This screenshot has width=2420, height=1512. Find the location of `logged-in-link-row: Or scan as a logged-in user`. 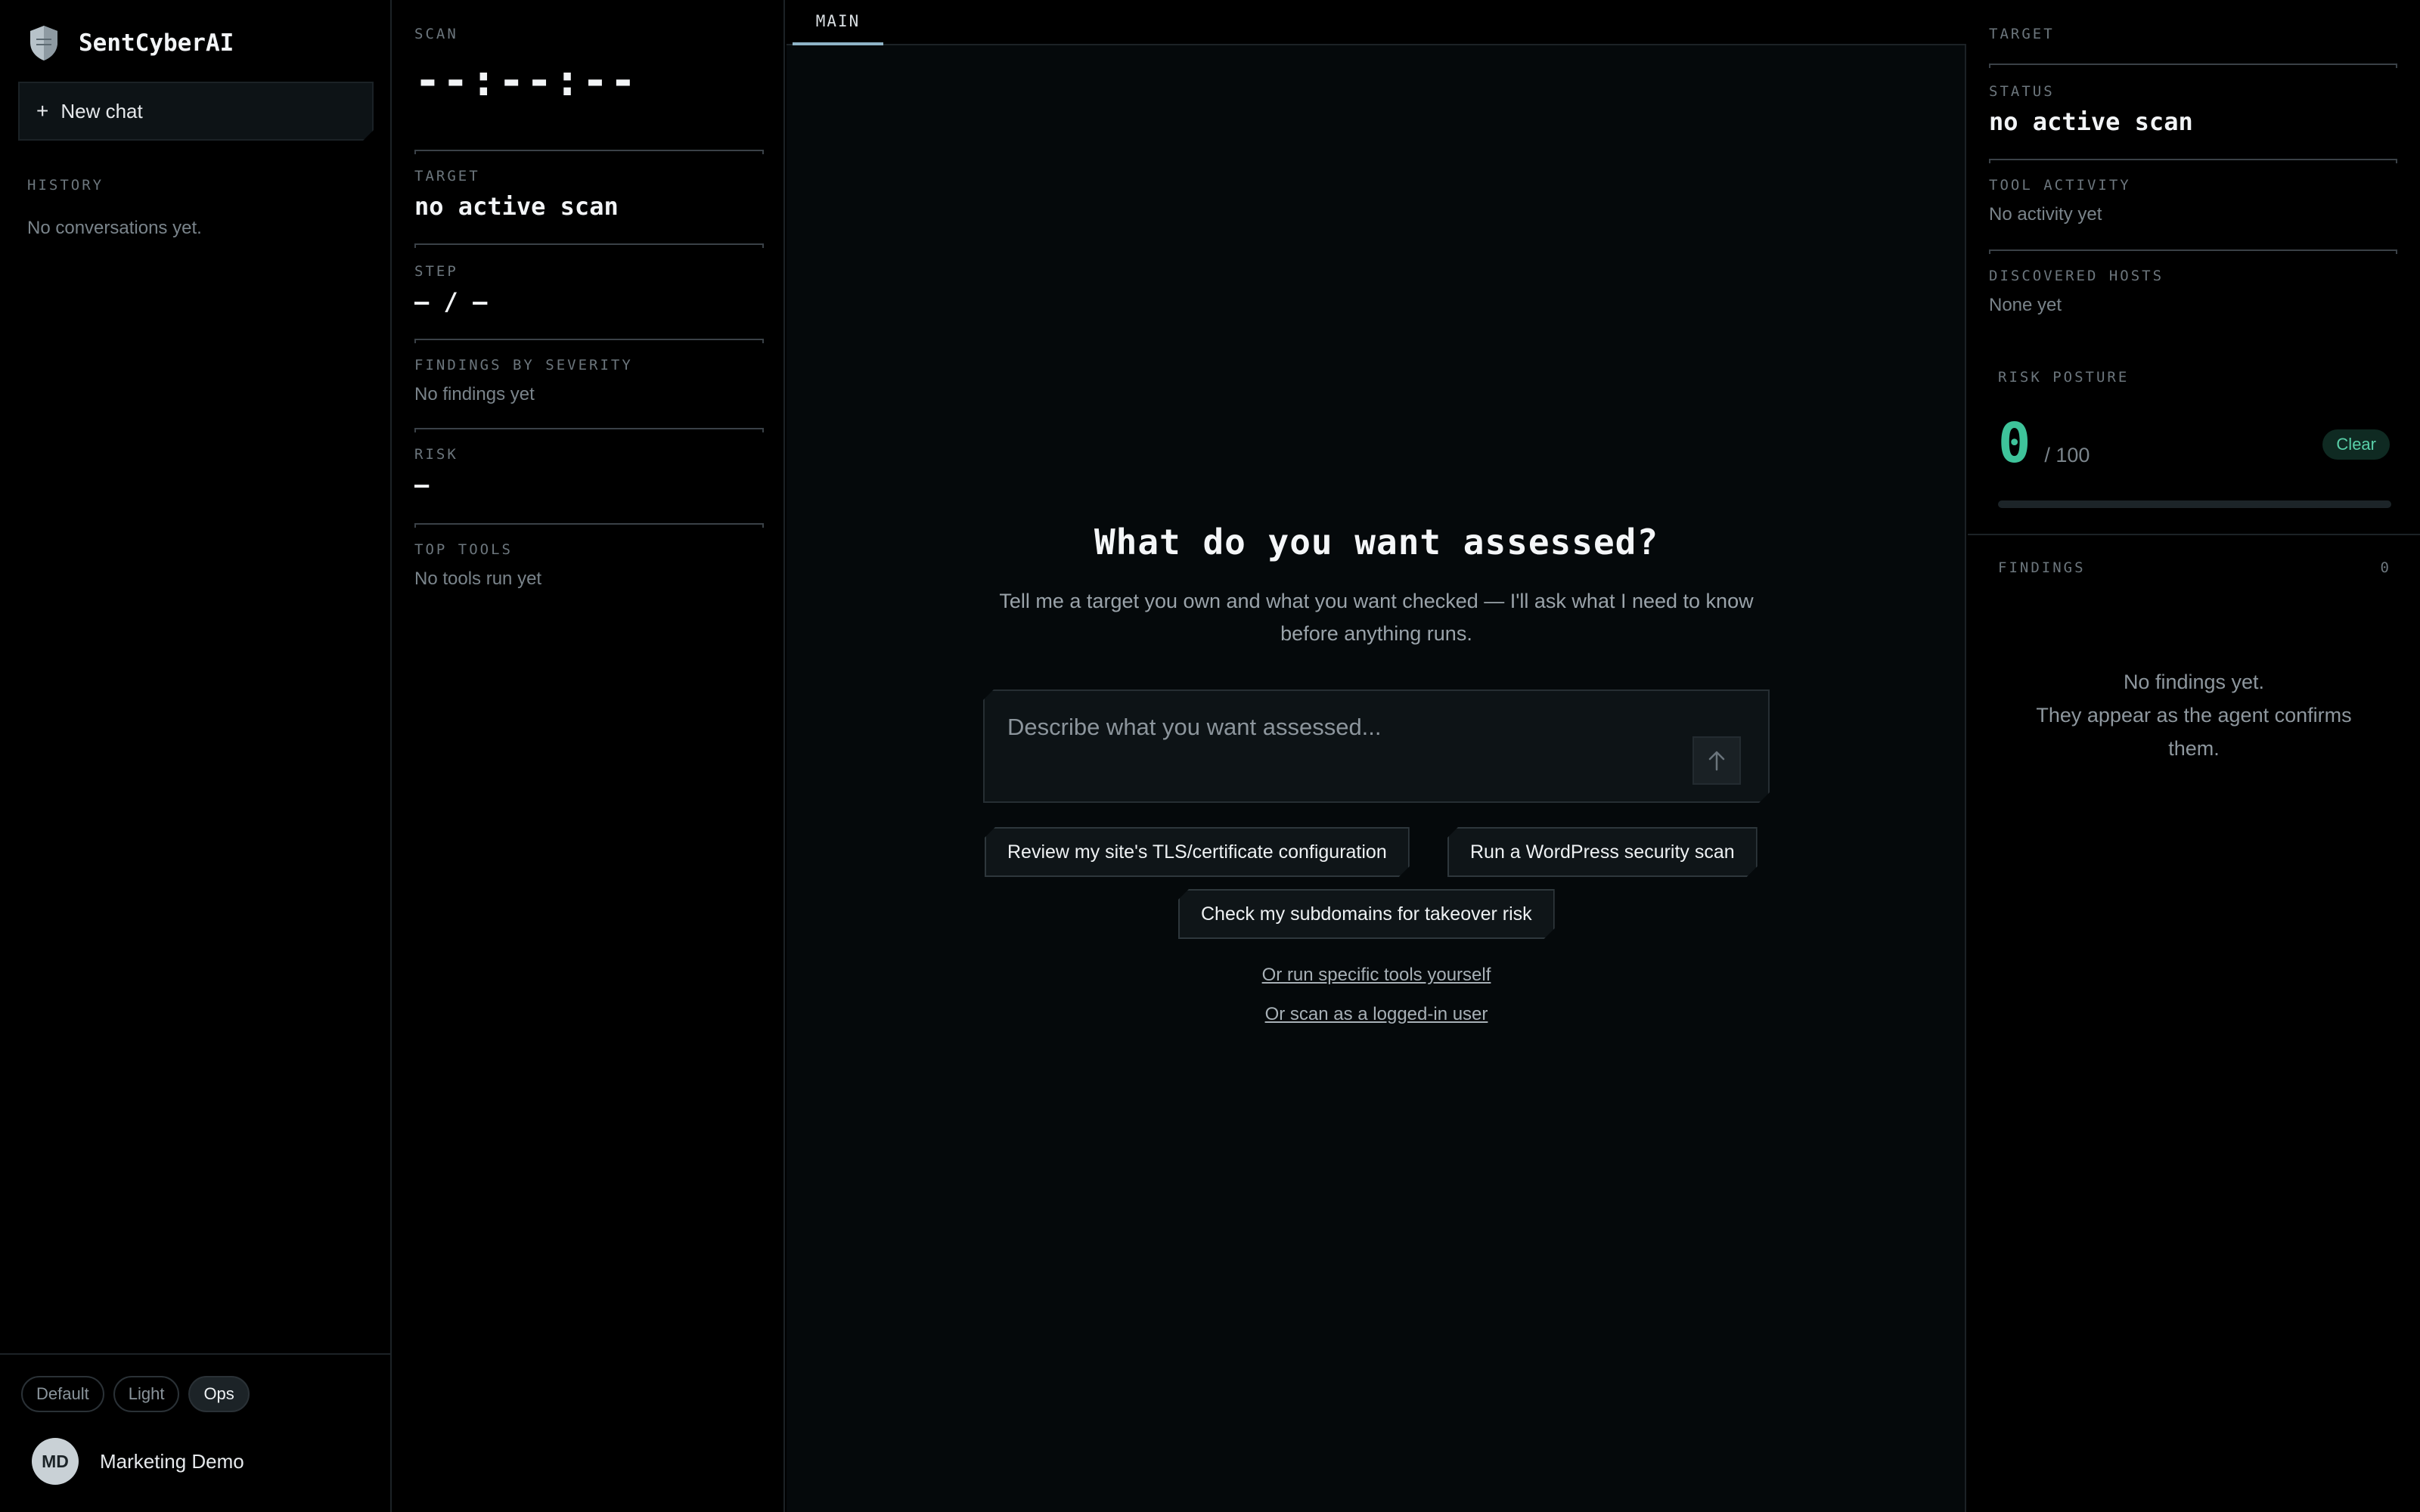

logged-in-link-row: Or scan as a logged-in user is located at coordinates (1376, 1015).